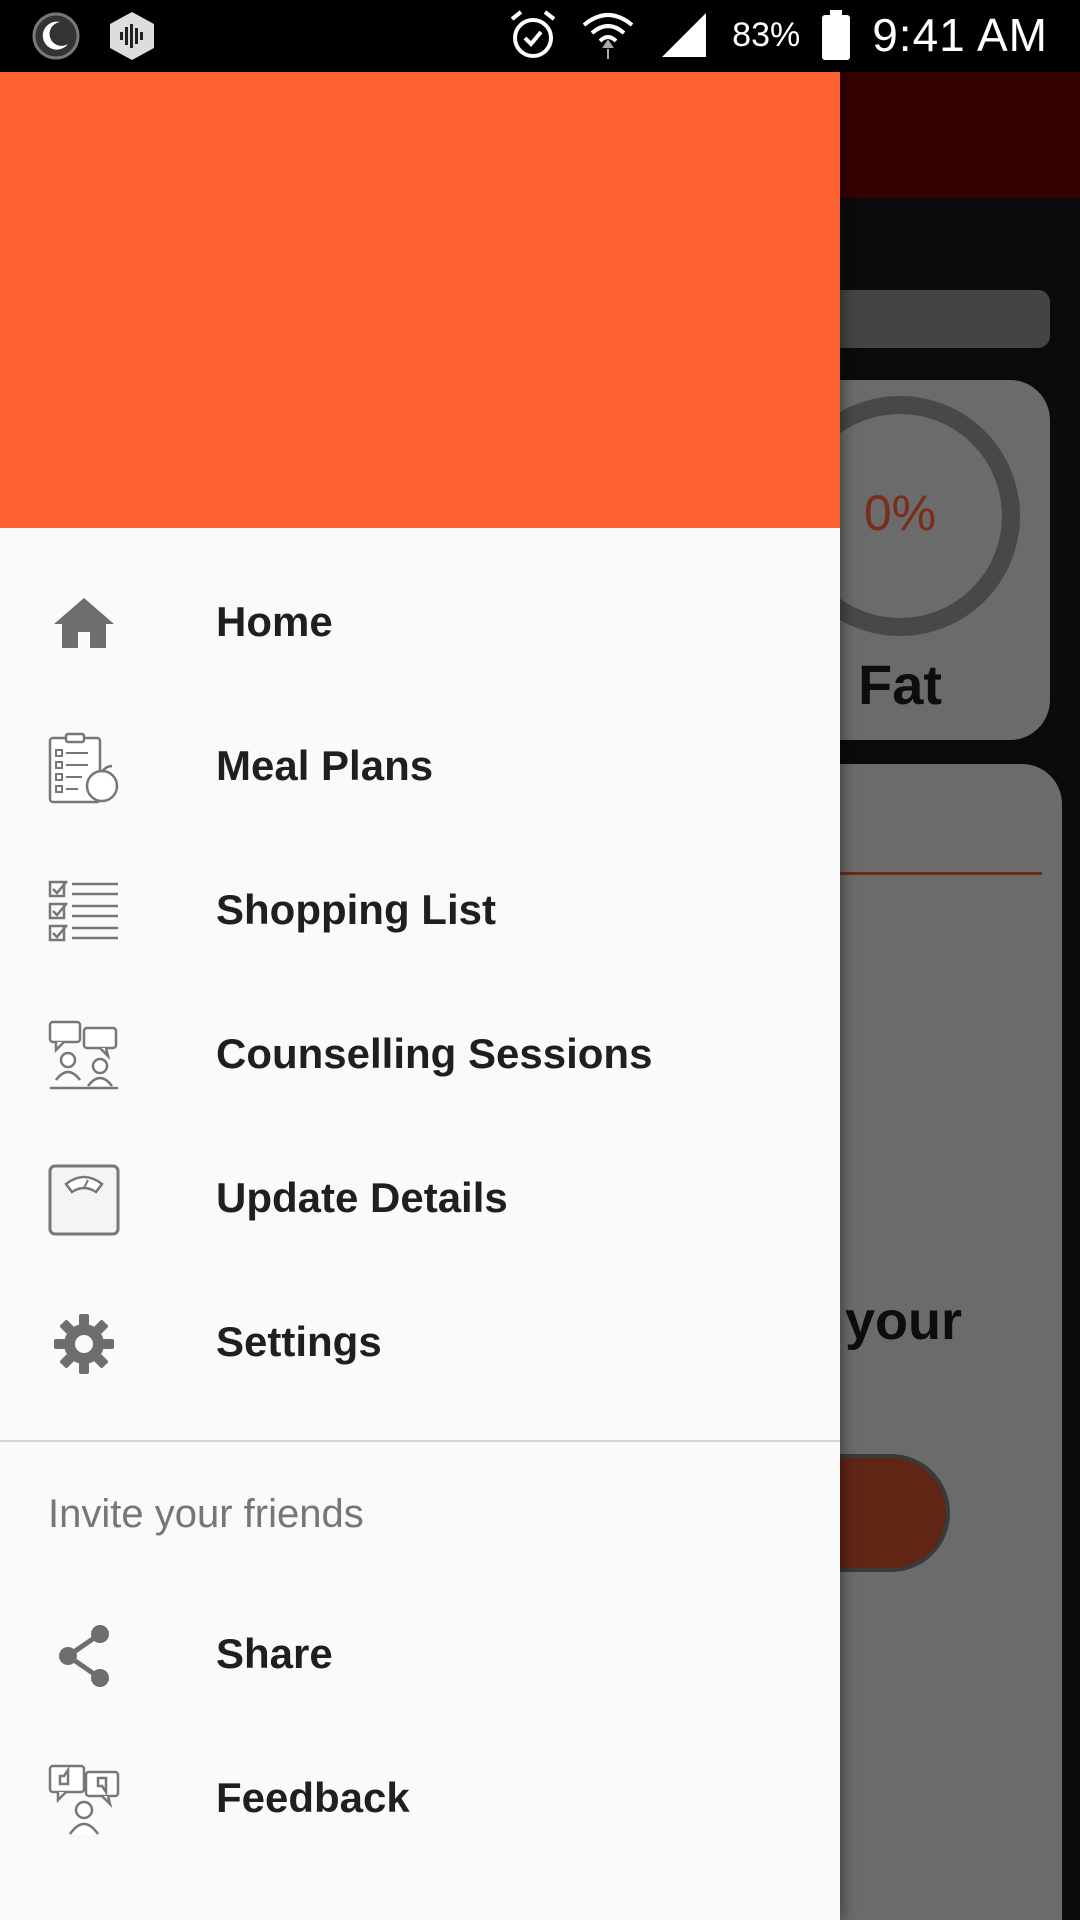  I want to click on battery-icon, so click(836, 35).